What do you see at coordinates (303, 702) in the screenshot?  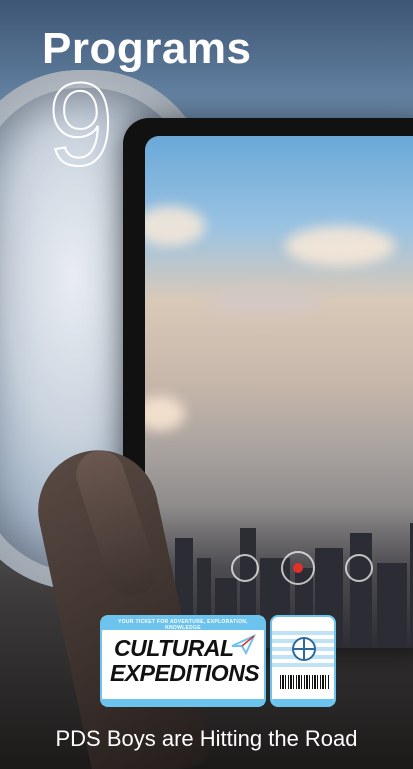 I see `stub-band-bottom` at bounding box center [303, 702].